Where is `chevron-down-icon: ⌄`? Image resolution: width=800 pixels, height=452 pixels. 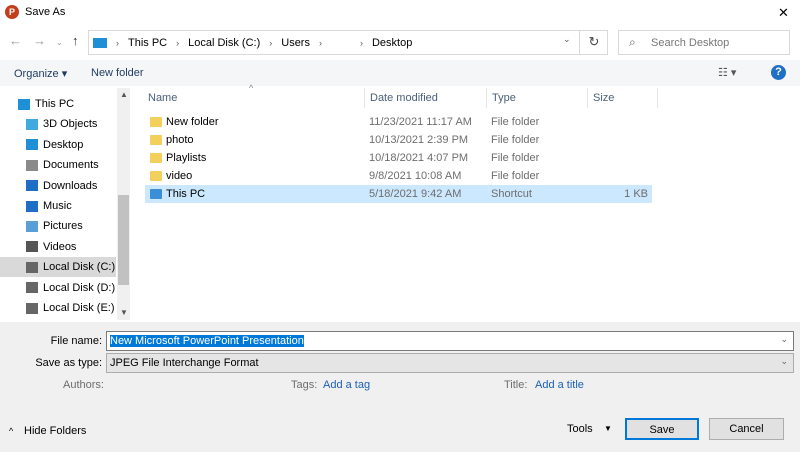 chevron-down-icon: ⌄ is located at coordinates (784, 339).